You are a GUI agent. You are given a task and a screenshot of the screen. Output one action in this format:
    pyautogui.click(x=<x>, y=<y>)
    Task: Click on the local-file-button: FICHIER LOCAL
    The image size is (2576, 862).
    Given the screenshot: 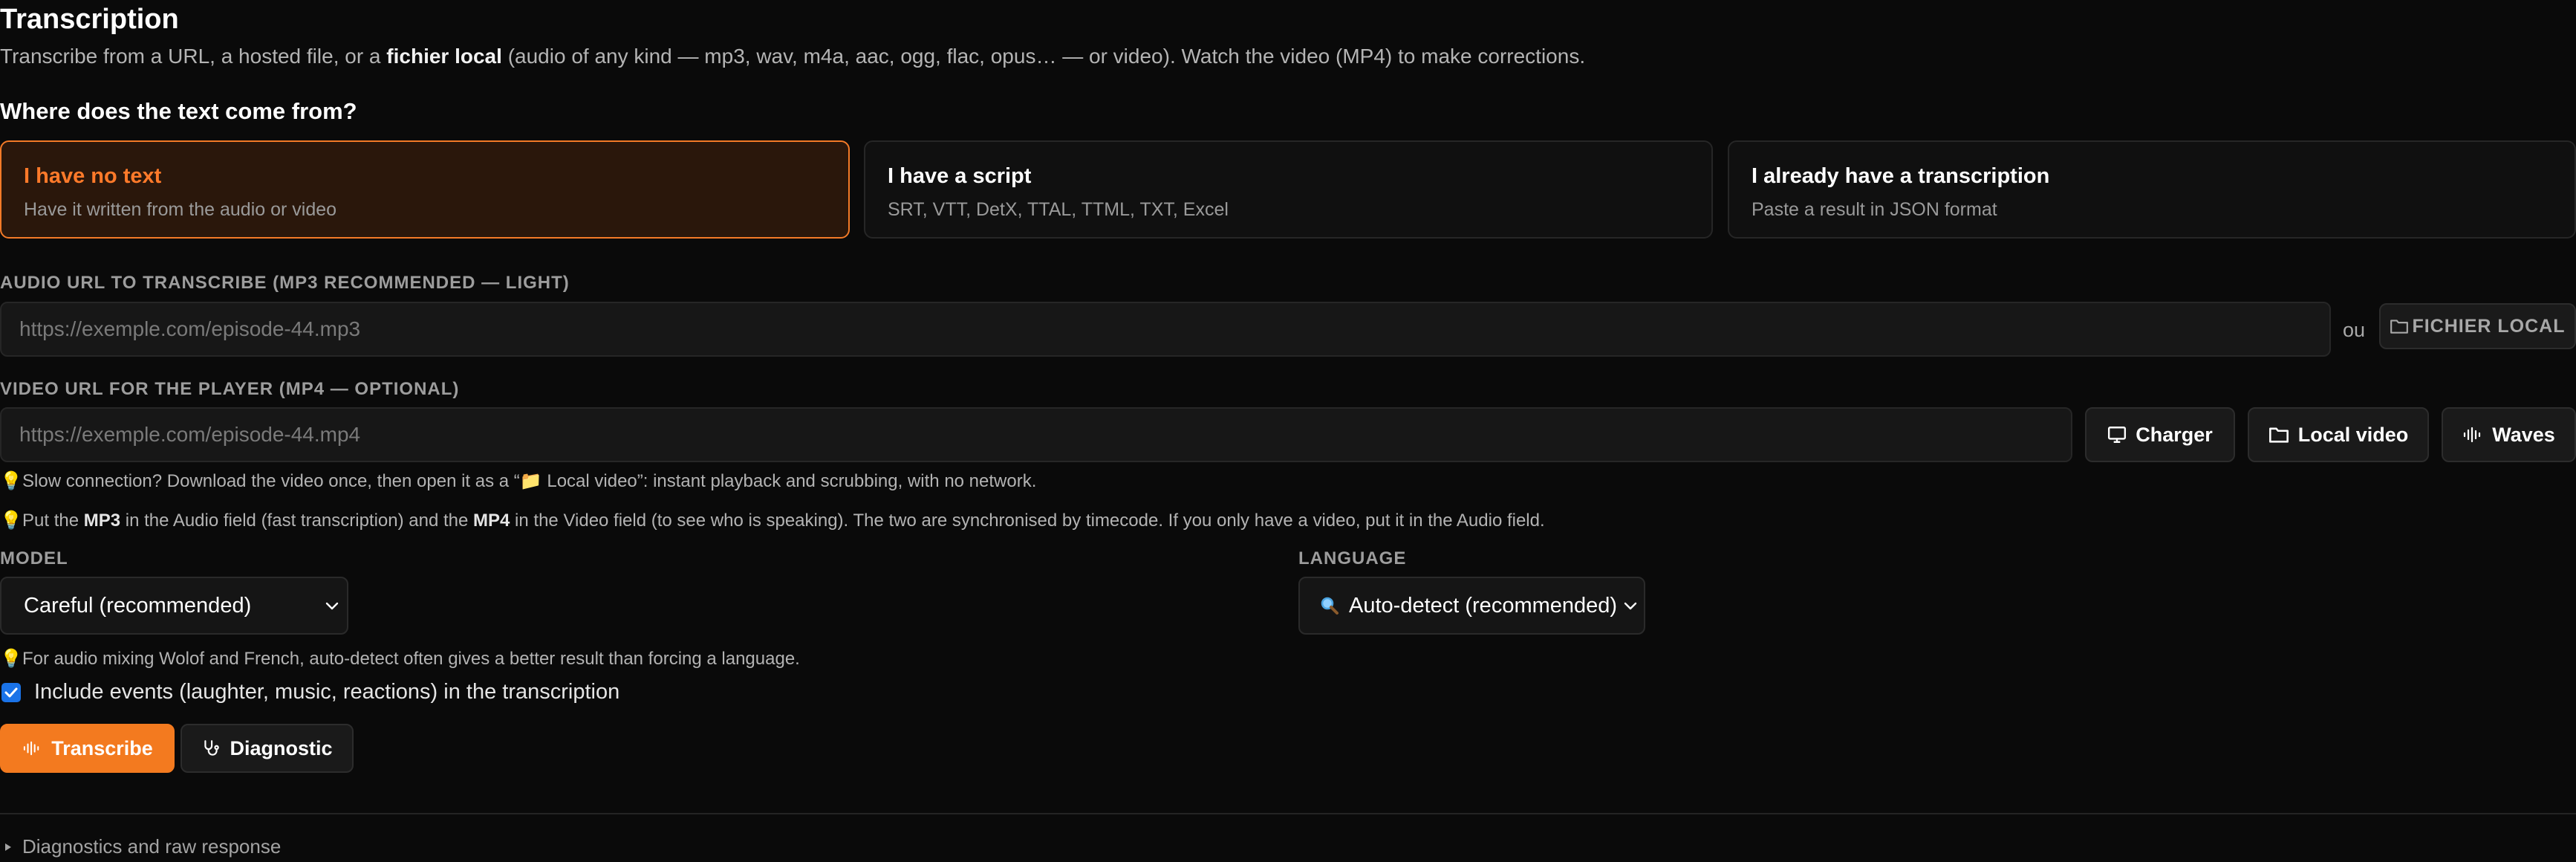 What is the action you would take?
    pyautogui.click(x=2477, y=326)
    